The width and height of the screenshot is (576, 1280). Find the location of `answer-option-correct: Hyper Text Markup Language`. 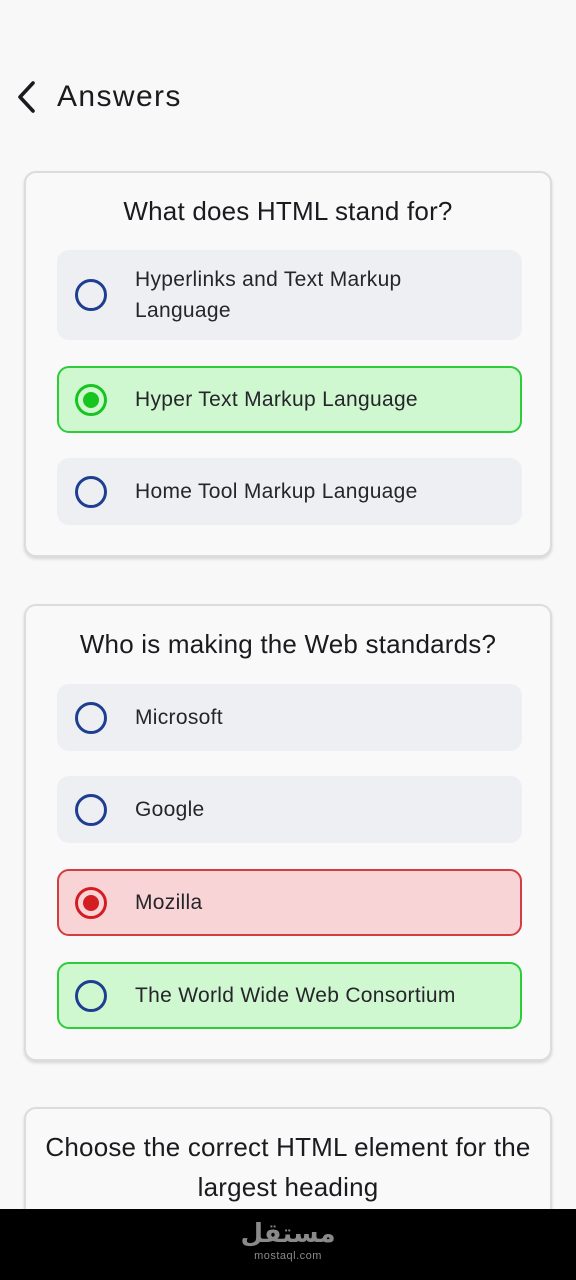

answer-option-correct: Hyper Text Markup Language is located at coordinates (289, 399).